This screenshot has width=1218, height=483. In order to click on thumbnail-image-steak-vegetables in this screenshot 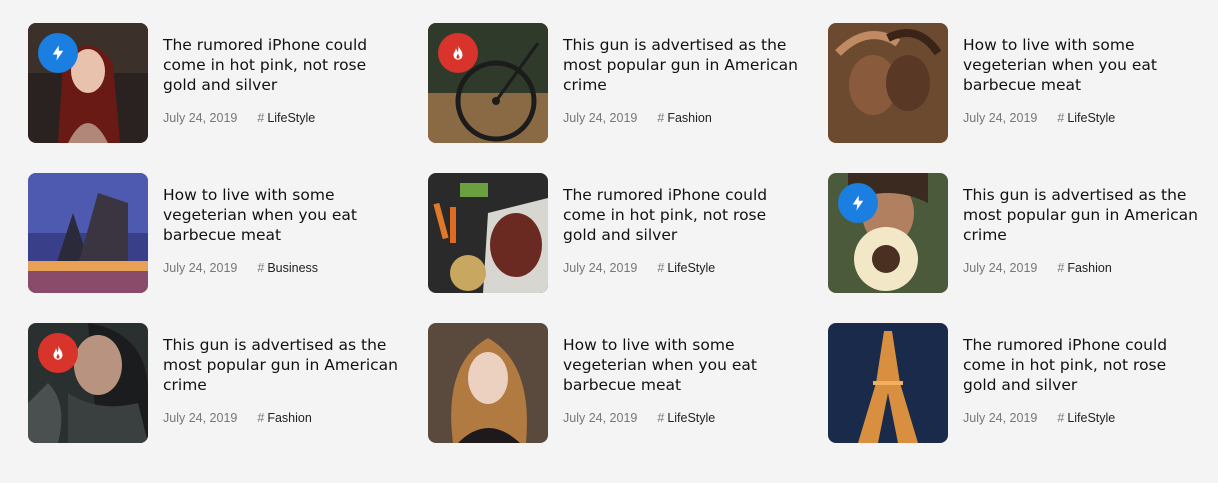, I will do `click(488, 233)`.